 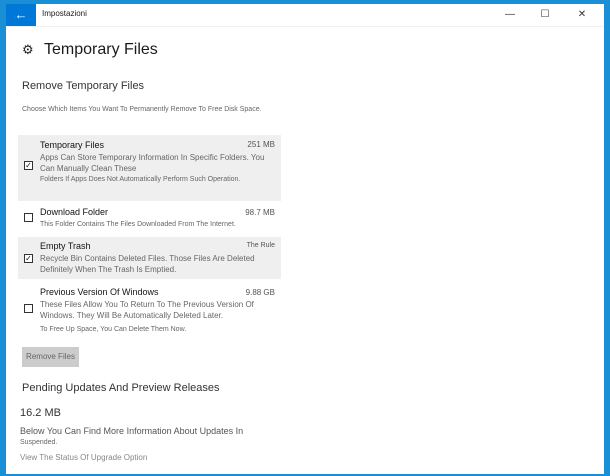 I want to click on item-size: 251 MB, so click(x=261, y=144).